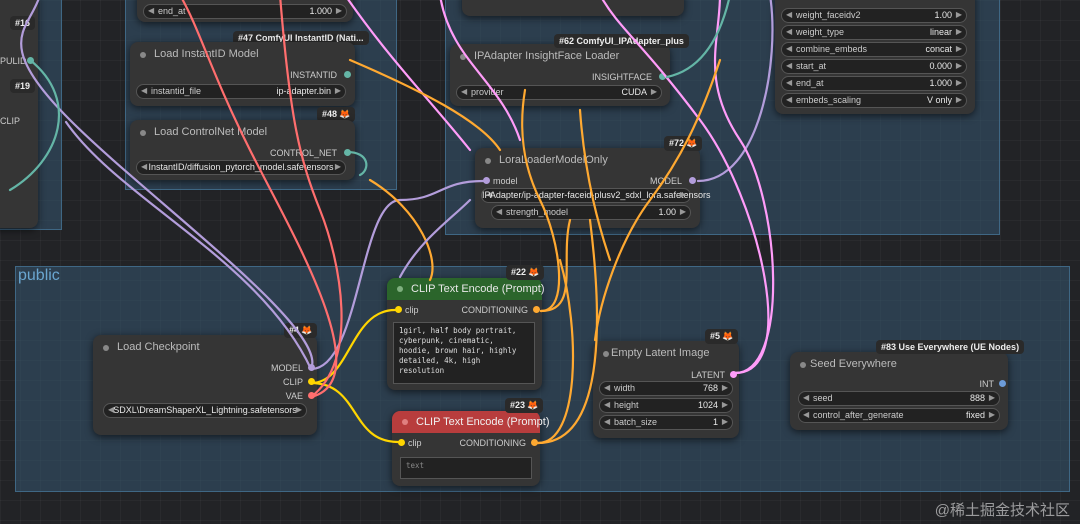  Describe the element at coordinates (188, 245) in the screenshot. I see `model-wire` at that location.